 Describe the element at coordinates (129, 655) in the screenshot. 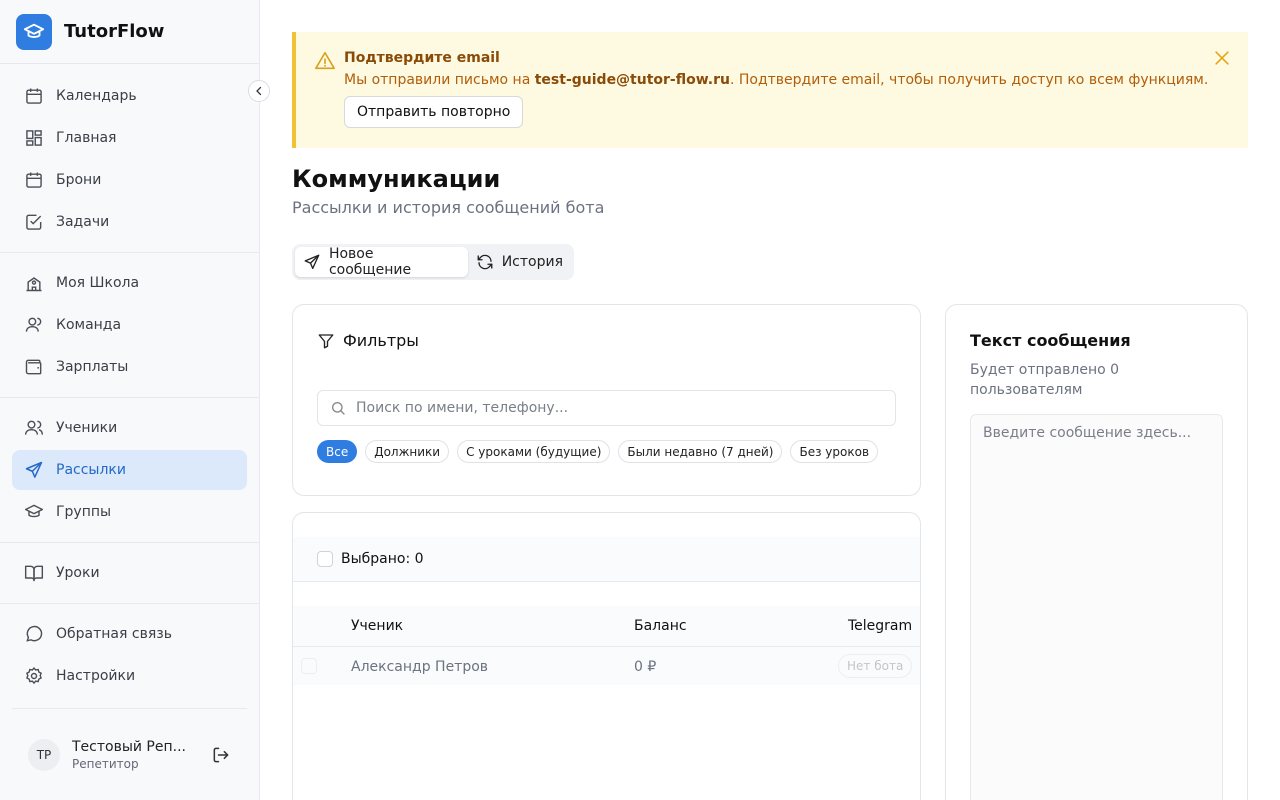

I see `nav-group-support: Обратная связь Настройки` at that location.